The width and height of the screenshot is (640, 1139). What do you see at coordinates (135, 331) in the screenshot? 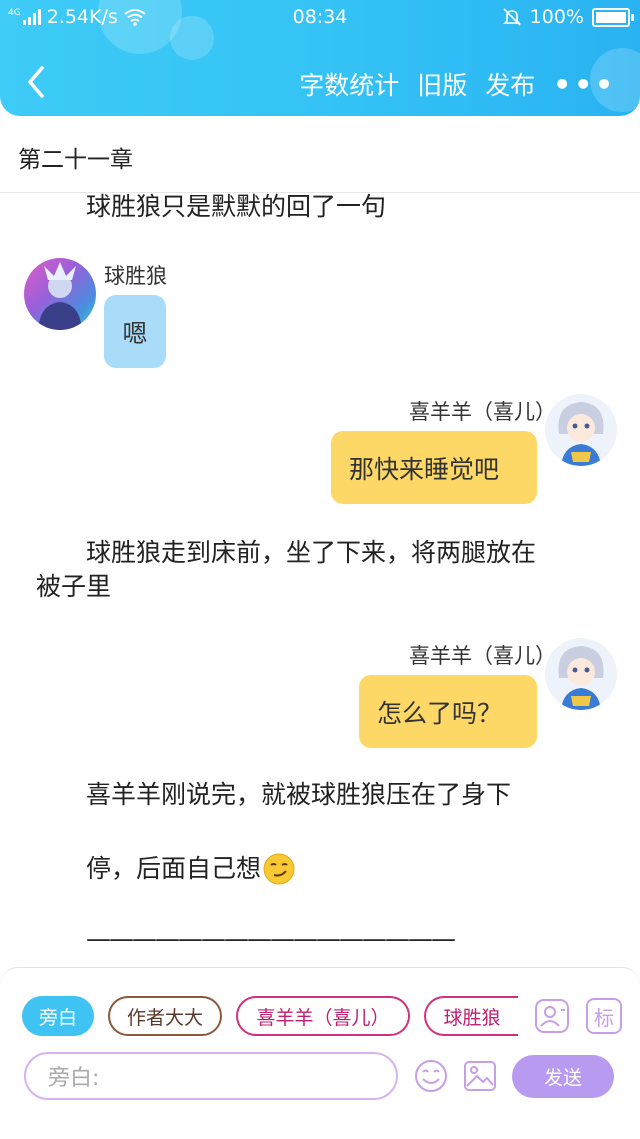
I see `message-bubble: 嗯` at bounding box center [135, 331].